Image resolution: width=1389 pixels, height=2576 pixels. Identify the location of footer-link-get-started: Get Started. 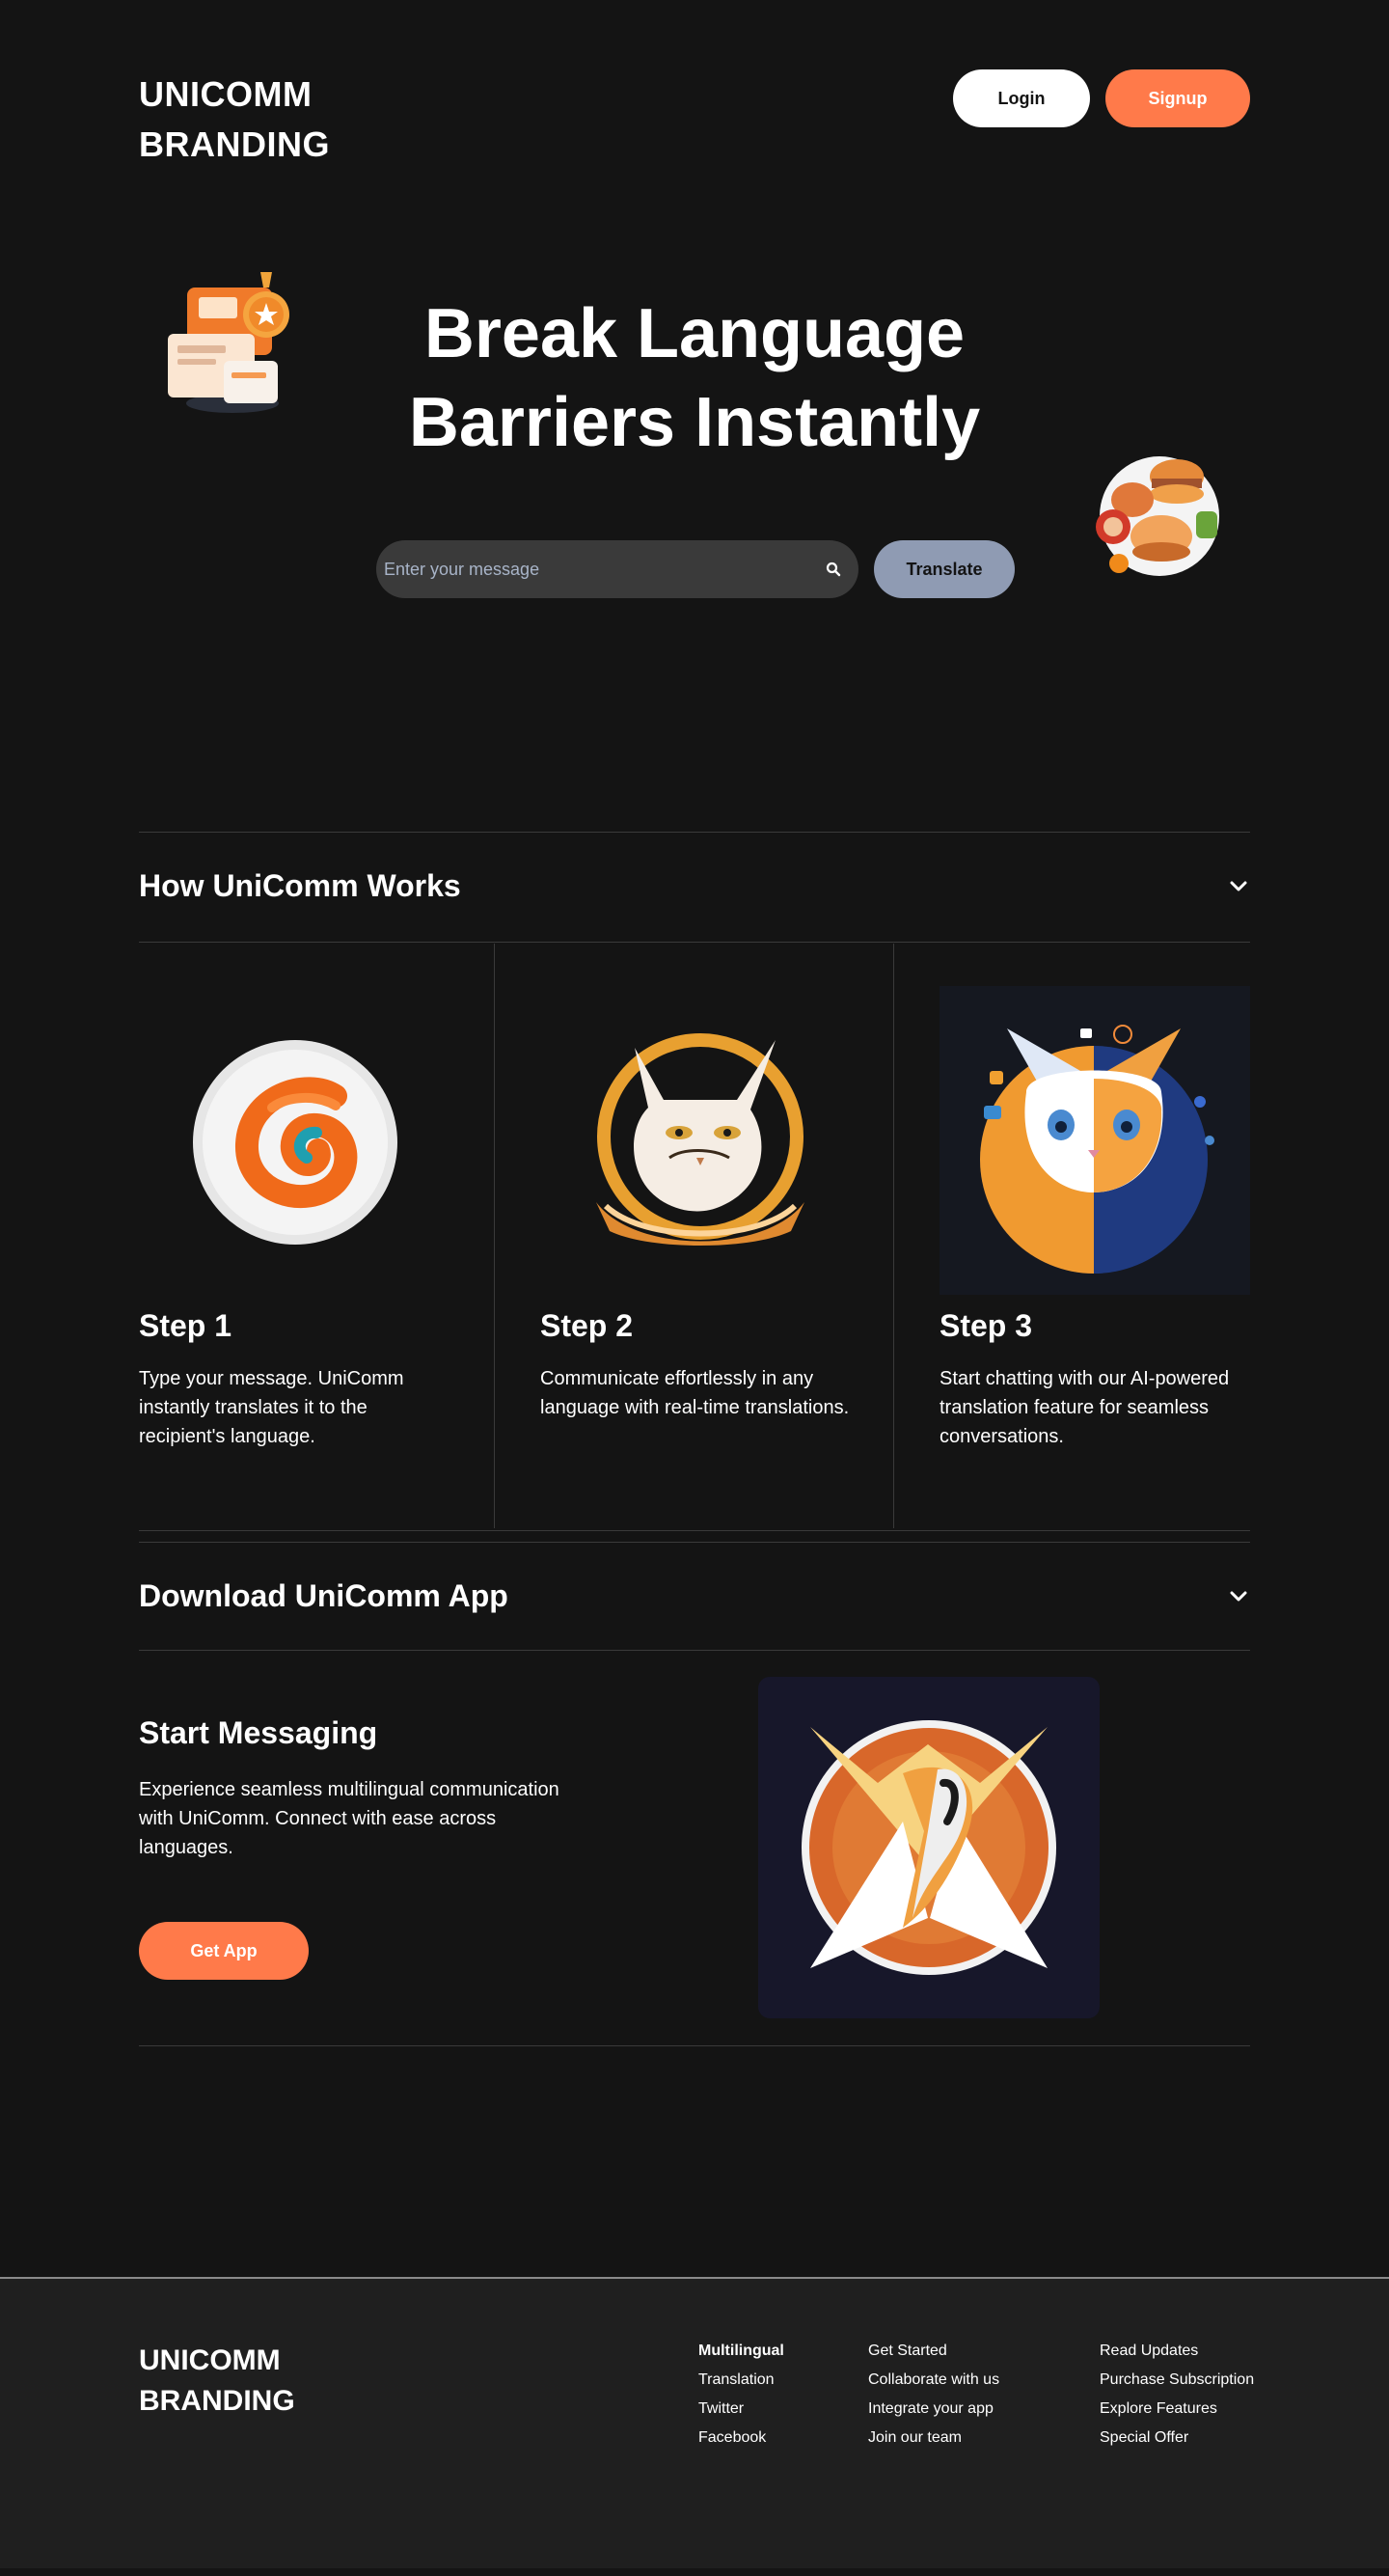
(934, 2351).